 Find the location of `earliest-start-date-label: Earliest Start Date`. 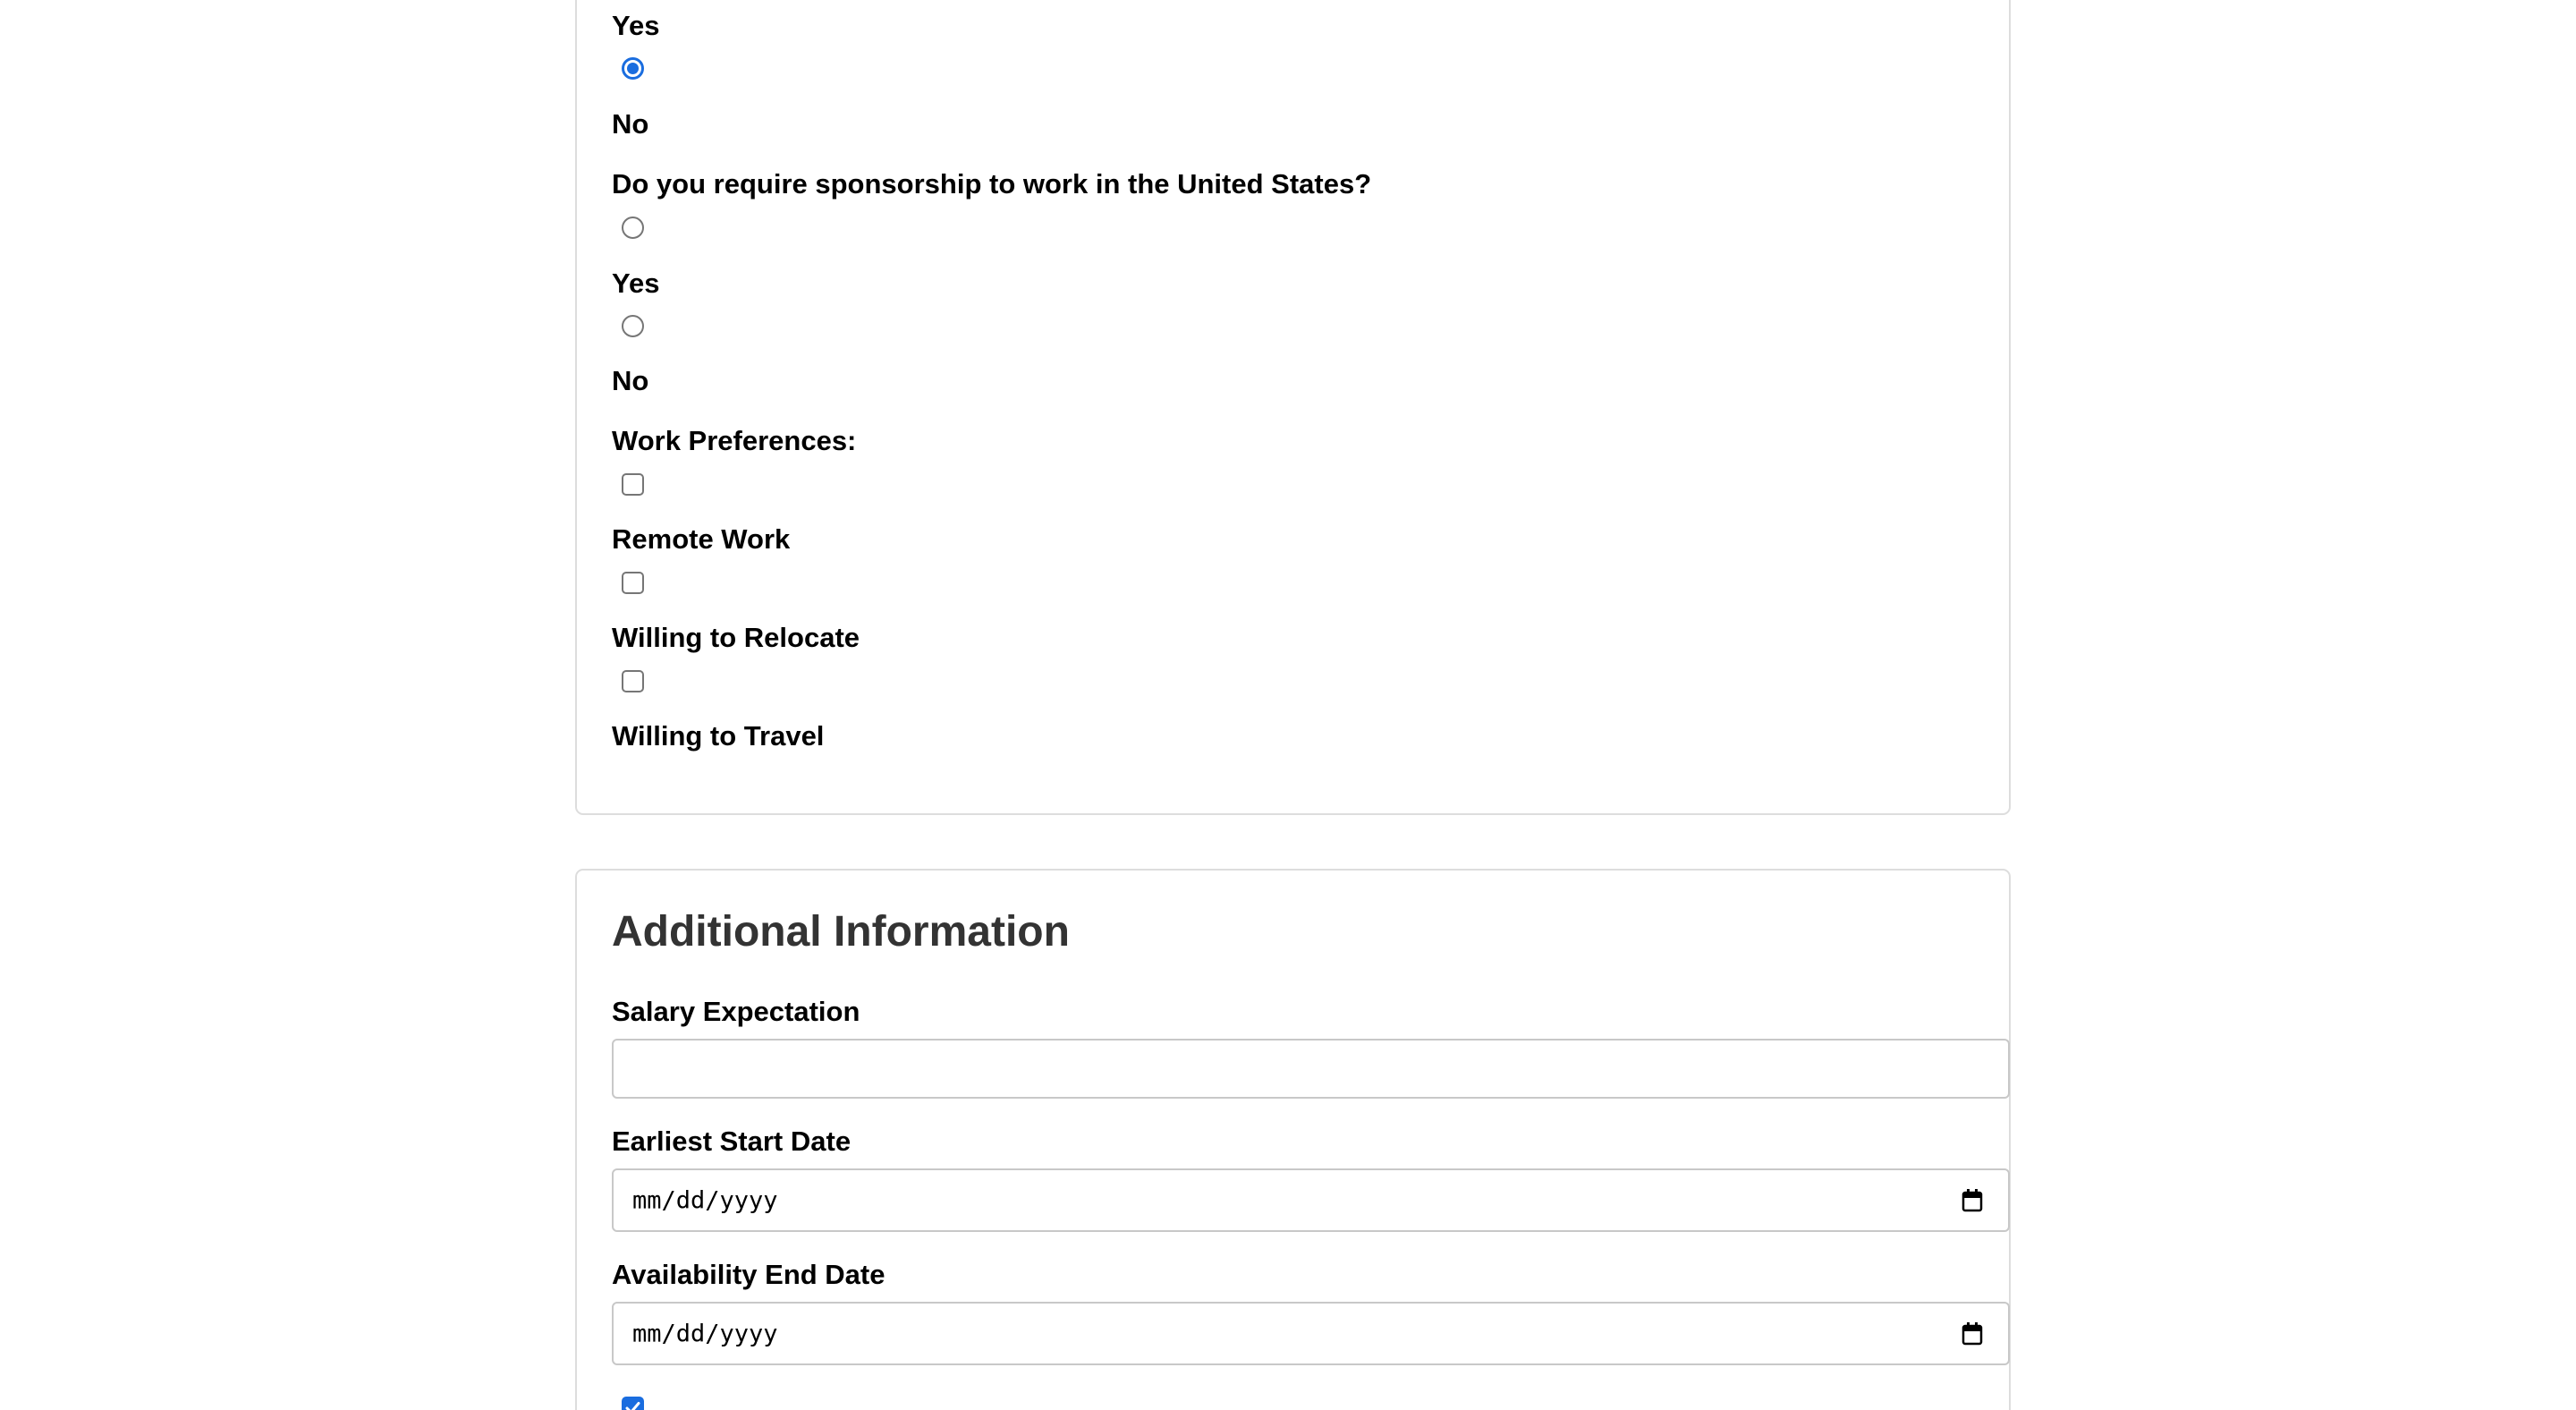

earliest-start-date-label: Earliest Start Date is located at coordinates (732, 1141).